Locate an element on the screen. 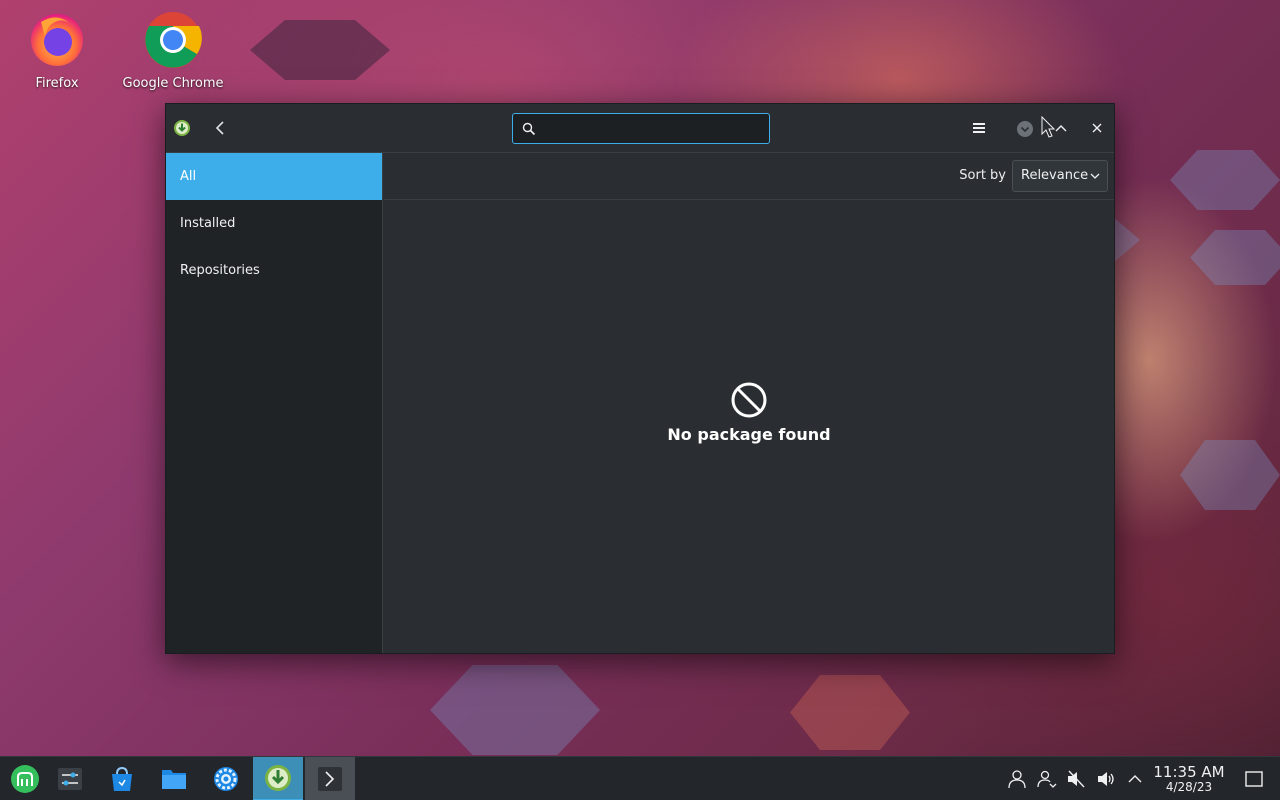  back-button is located at coordinates (221, 128).